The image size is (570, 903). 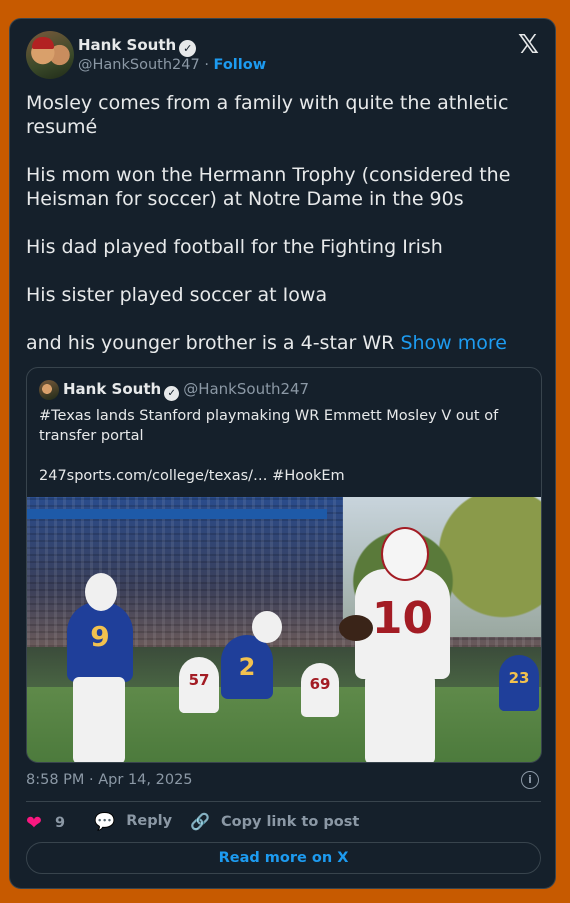 What do you see at coordinates (50, 55) in the screenshot?
I see `author-avatar` at bounding box center [50, 55].